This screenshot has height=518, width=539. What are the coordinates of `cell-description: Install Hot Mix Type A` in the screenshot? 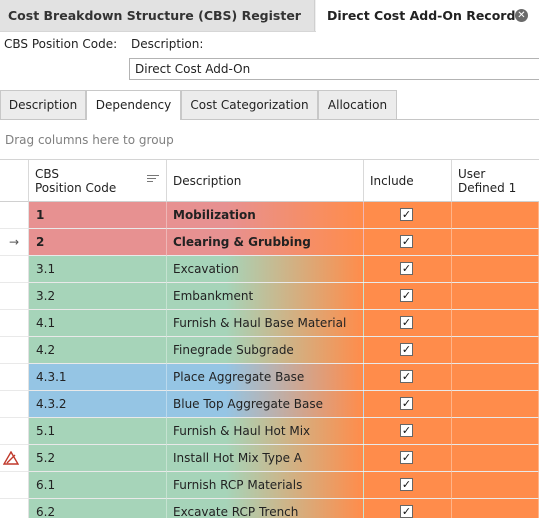 It's located at (265, 458).